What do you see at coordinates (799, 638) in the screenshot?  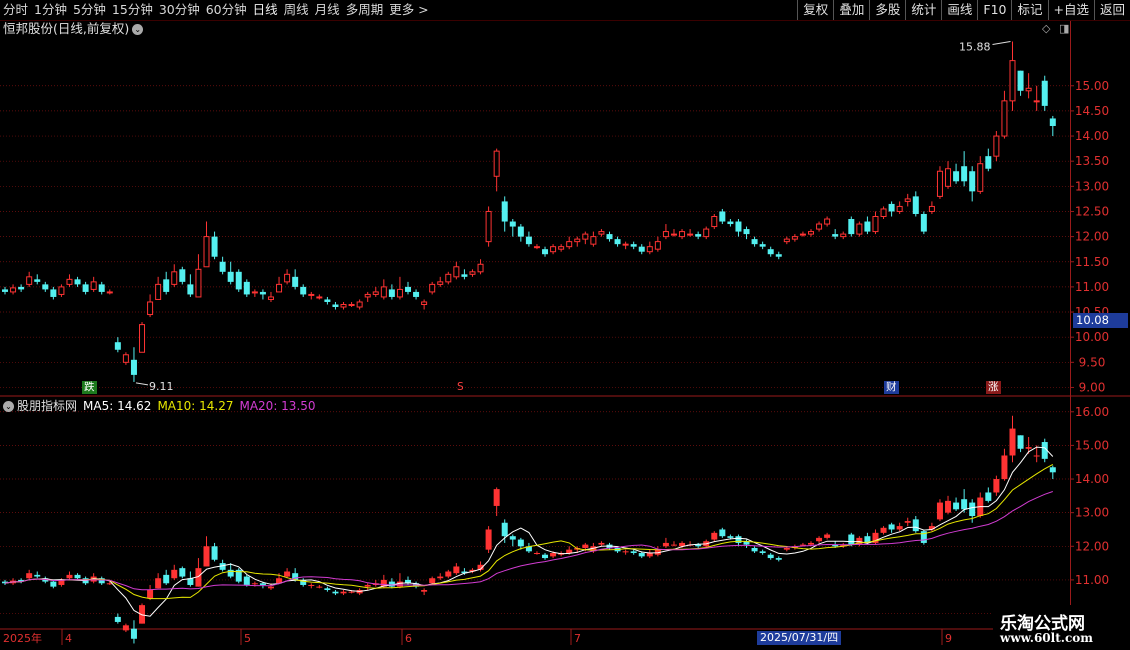 I see `cursor-date-tag: 2025/07/31/四` at bounding box center [799, 638].